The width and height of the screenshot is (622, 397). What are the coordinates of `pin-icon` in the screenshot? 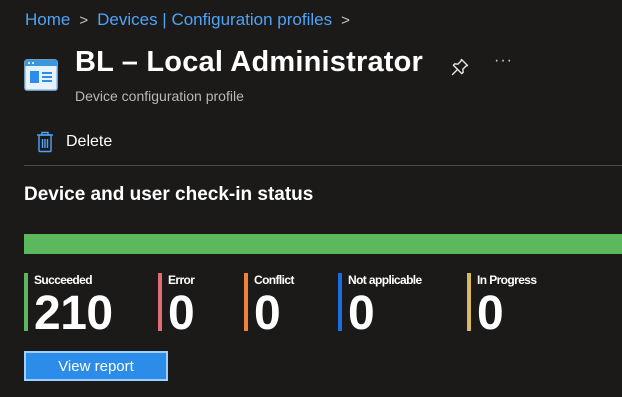 It's located at (460, 67).